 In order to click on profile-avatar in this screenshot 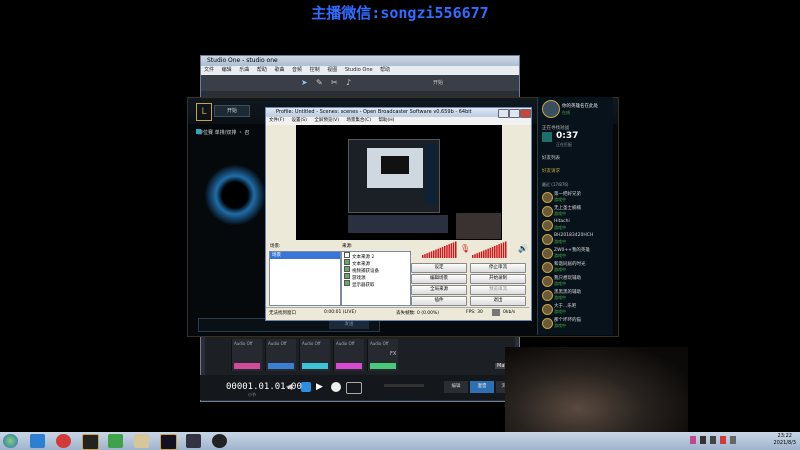, I will do `click(551, 109)`.